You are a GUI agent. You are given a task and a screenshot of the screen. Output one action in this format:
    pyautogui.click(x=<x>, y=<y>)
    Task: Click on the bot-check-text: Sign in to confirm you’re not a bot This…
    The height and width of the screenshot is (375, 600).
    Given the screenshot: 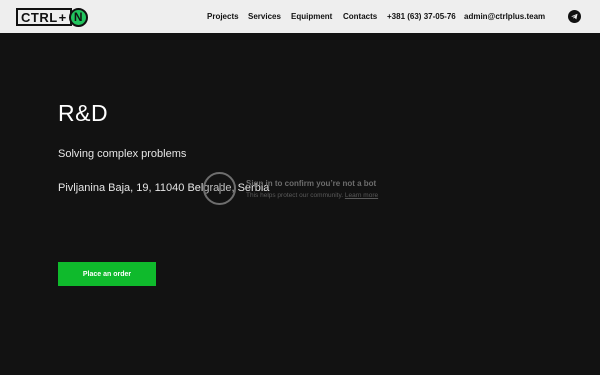 What is the action you would take?
    pyautogui.click(x=312, y=189)
    